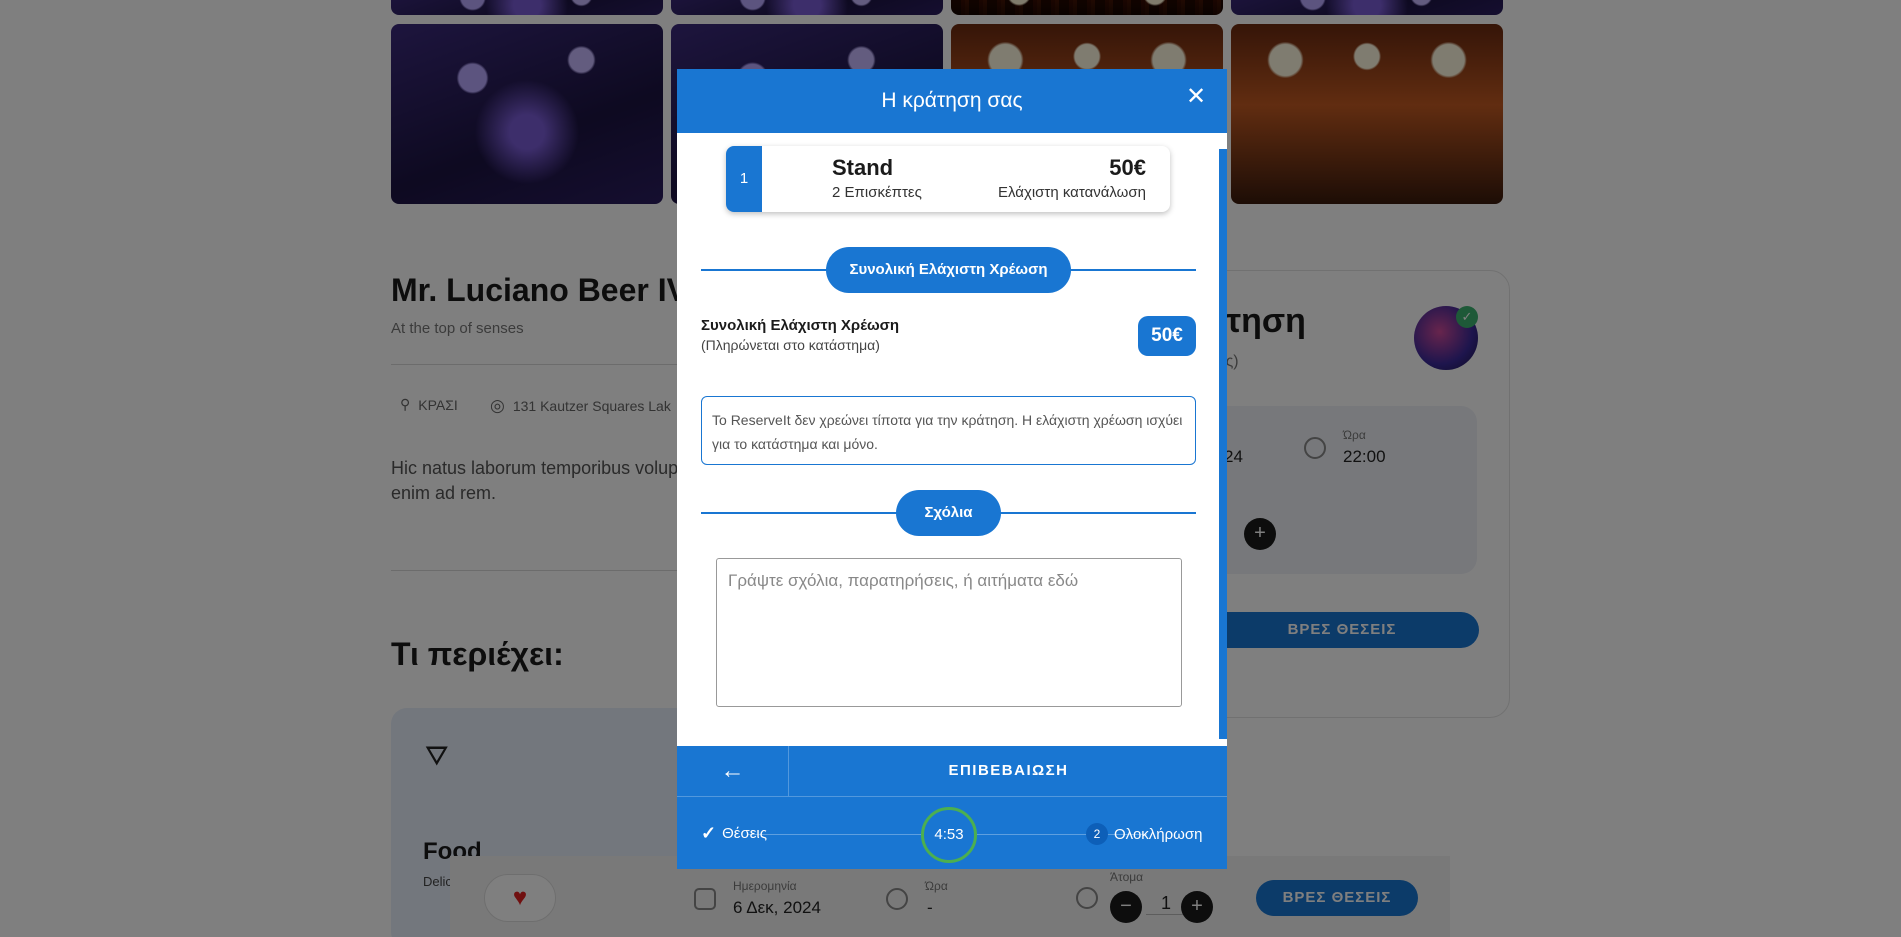 The height and width of the screenshot is (937, 1901). What do you see at coordinates (744, 179) in the screenshot?
I see `booking-item-number: 1` at bounding box center [744, 179].